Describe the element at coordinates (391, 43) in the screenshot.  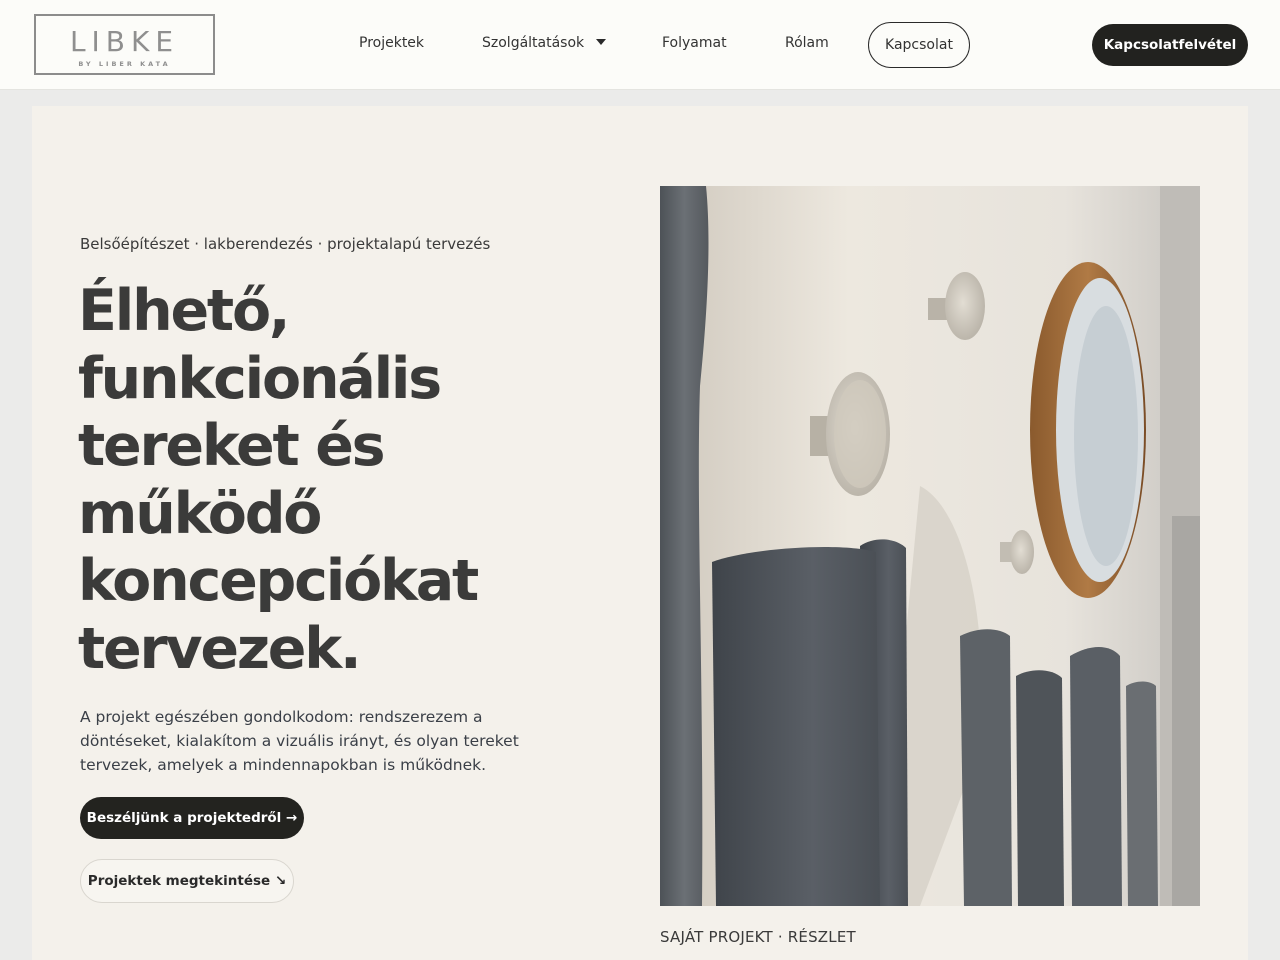
I see `nav-projektek: Projektek` at that location.